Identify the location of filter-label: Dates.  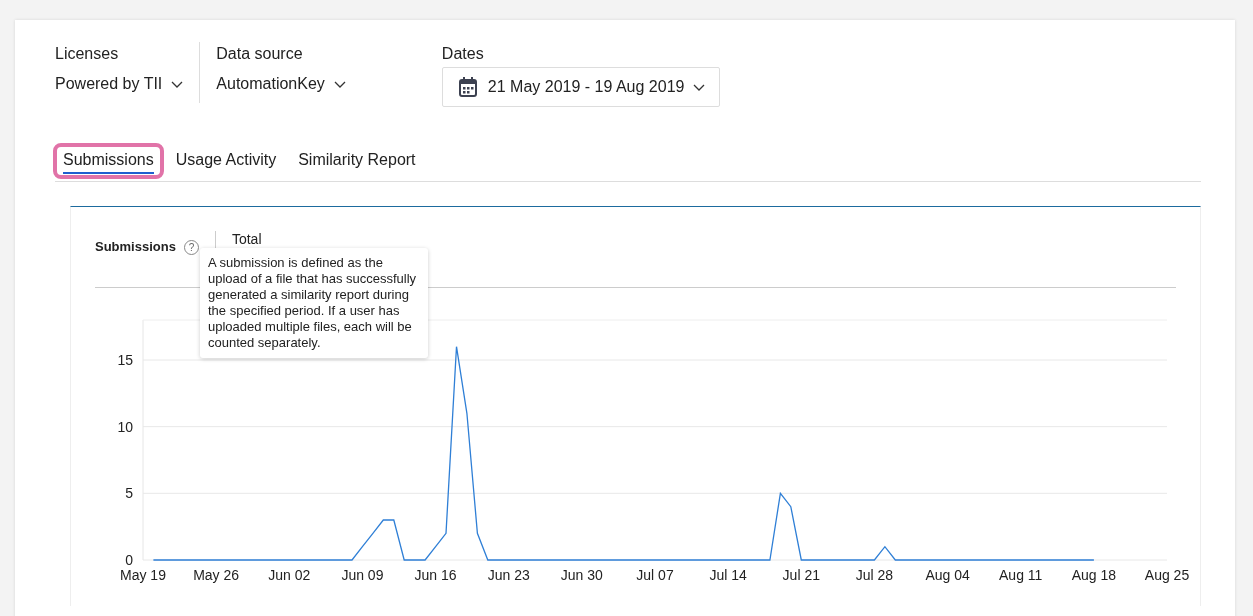
(463, 54).